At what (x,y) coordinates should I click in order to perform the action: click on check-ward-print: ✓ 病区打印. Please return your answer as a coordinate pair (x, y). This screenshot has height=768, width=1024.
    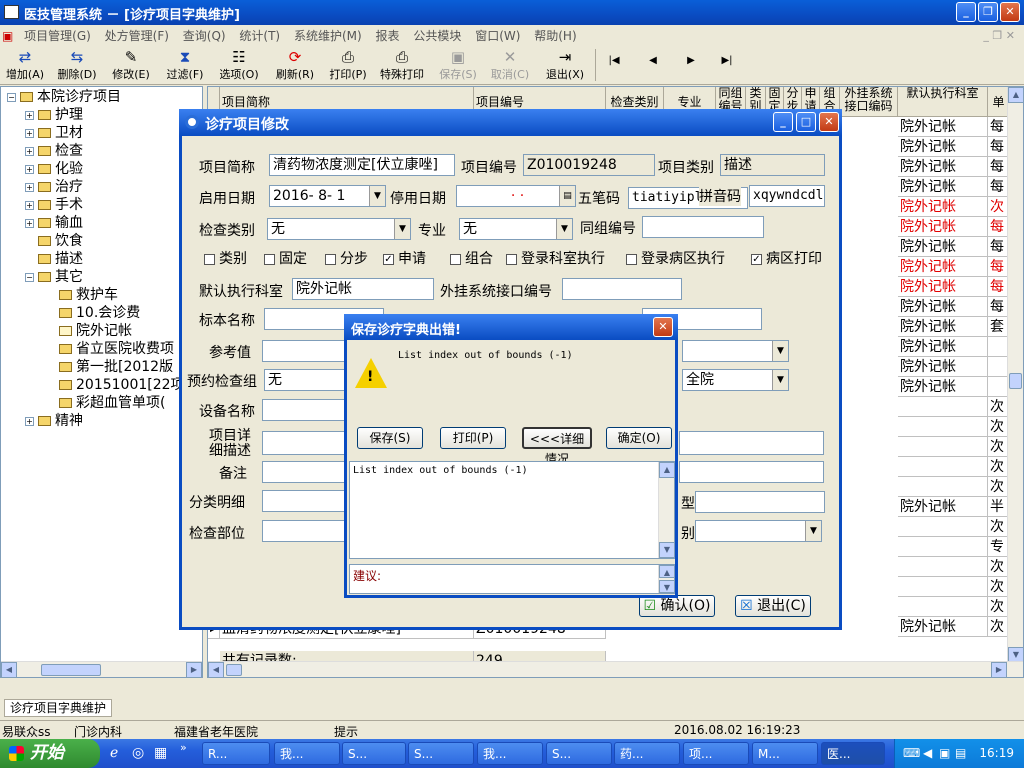
    Looking at the image, I should click on (786, 258).